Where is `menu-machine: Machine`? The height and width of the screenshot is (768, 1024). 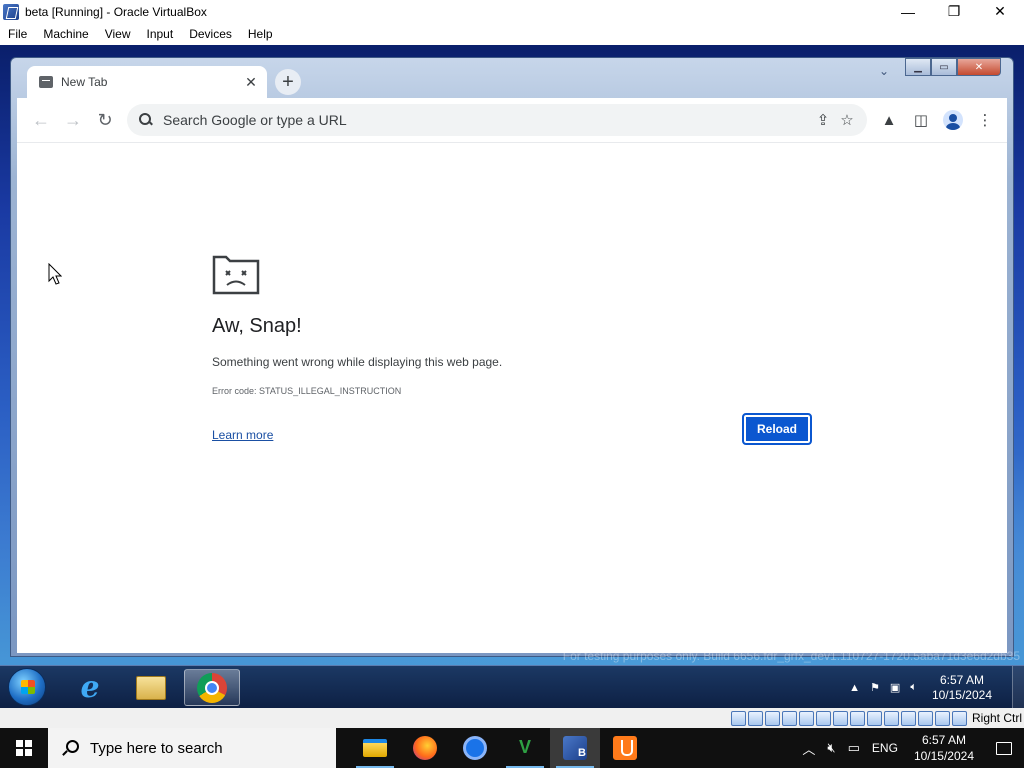
menu-machine: Machine is located at coordinates (65, 34).